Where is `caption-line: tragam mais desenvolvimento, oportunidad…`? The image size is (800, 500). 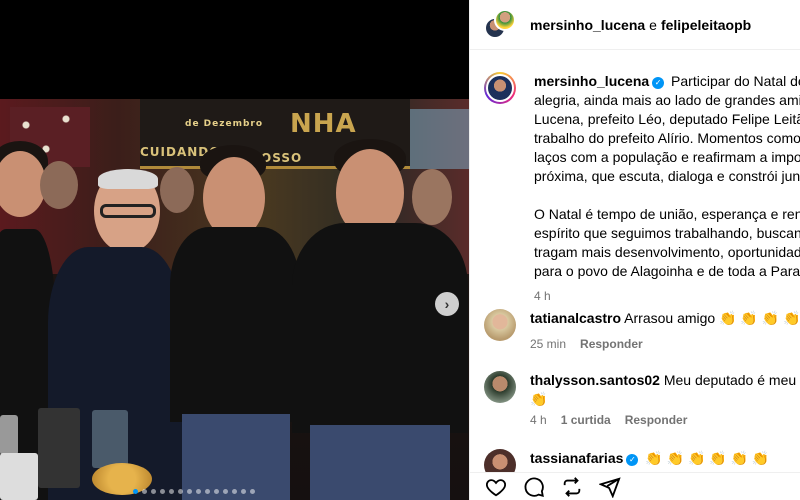
caption-line: tragam mais desenvolvimento, oportunidad… is located at coordinates (667, 252).